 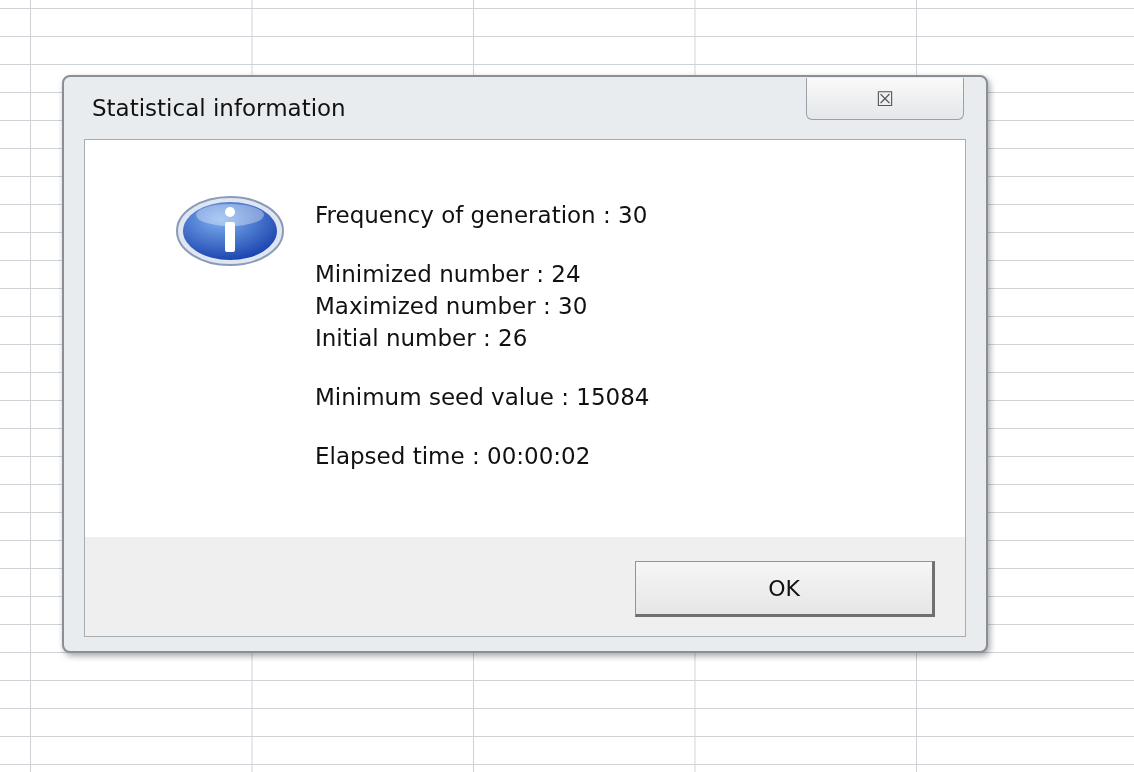 What do you see at coordinates (452, 306) in the screenshot?
I see `message-text: Maximized number : 30` at bounding box center [452, 306].